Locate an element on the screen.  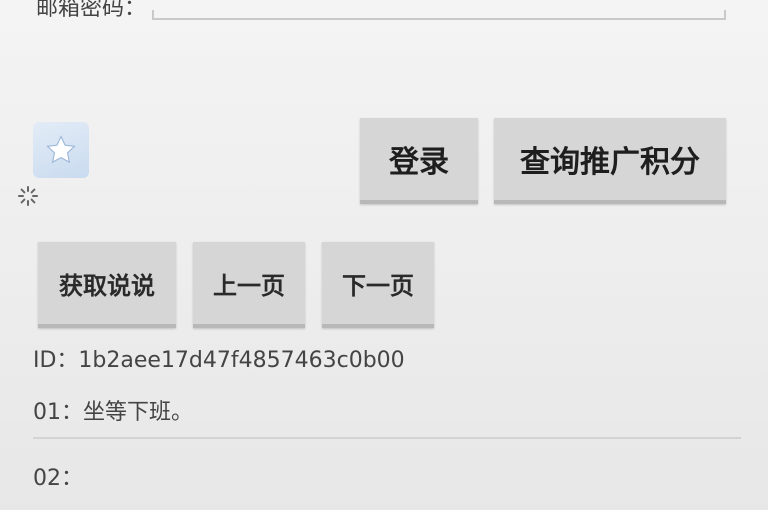
email-password-input is located at coordinates (439, 10).